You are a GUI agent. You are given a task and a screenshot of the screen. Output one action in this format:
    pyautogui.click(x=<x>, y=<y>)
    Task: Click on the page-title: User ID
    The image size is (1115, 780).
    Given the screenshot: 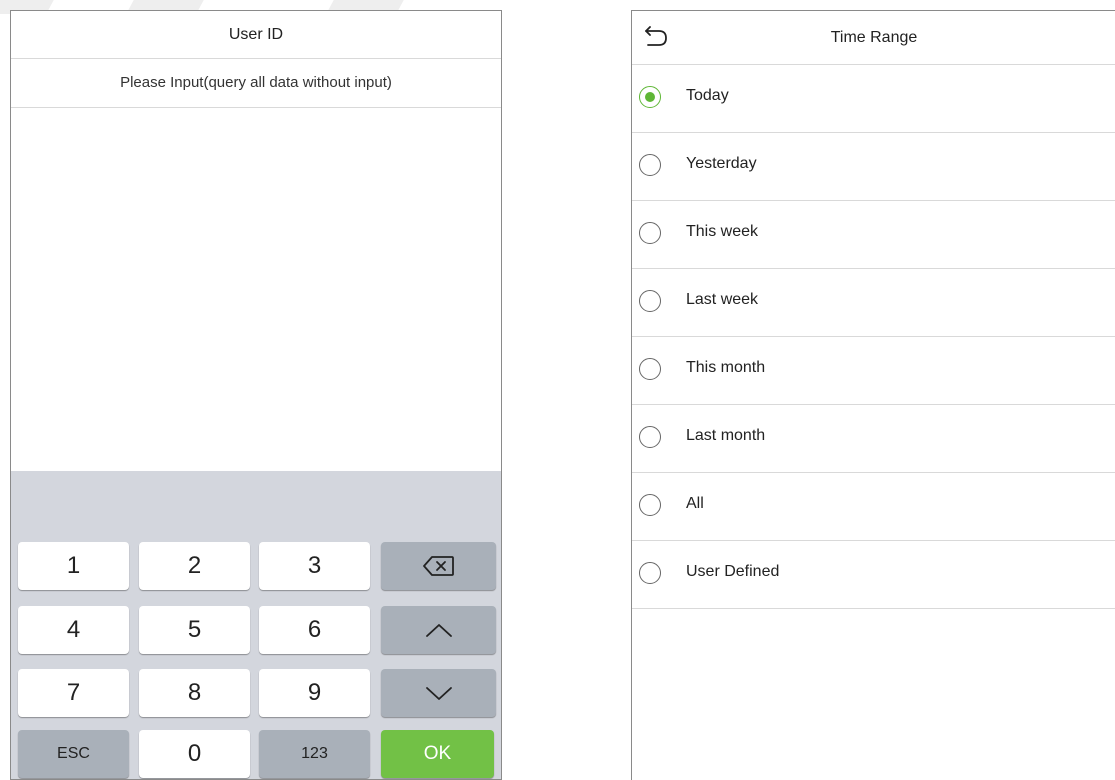 What is the action you would take?
    pyautogui.click(x=256, y=35)
    